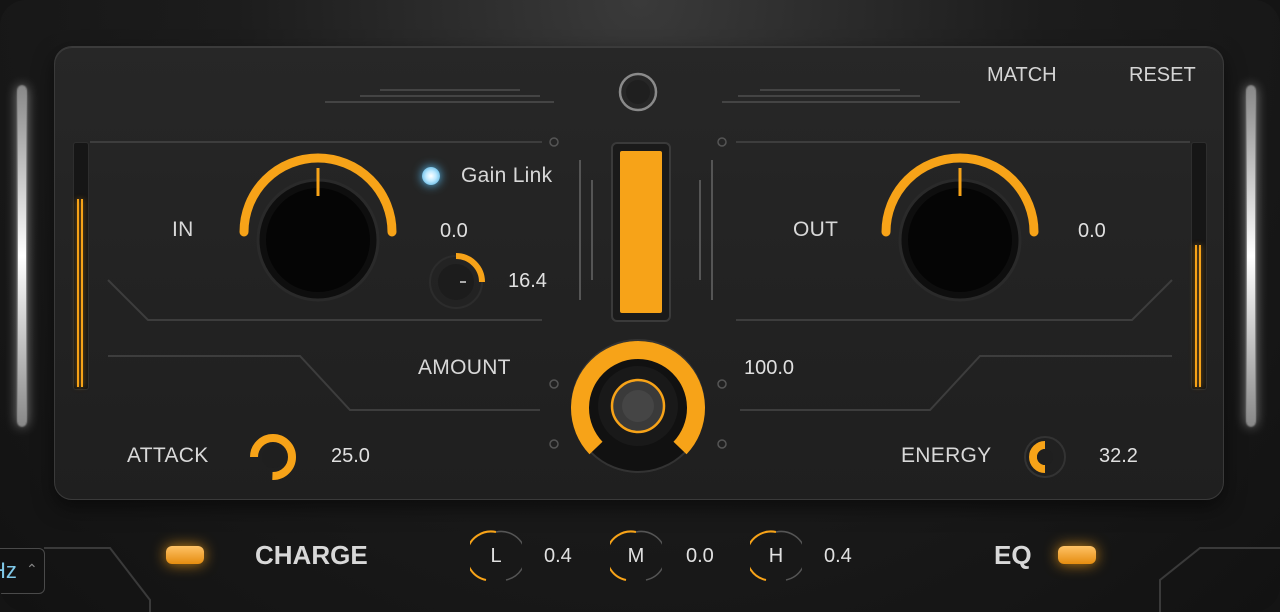 Image resolution: width=1280 pixels, height=612 pixels. I want to click on high-band-letter: H, so click(776, 556).